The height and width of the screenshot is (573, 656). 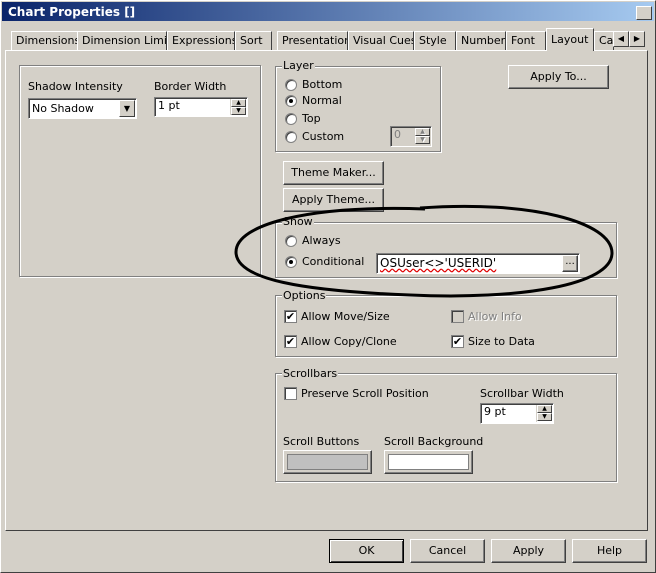 What do you see at coordinates (298, 65) in the screenshot?
I see `layer-legend: Layer` at bounding box center [298, 65].